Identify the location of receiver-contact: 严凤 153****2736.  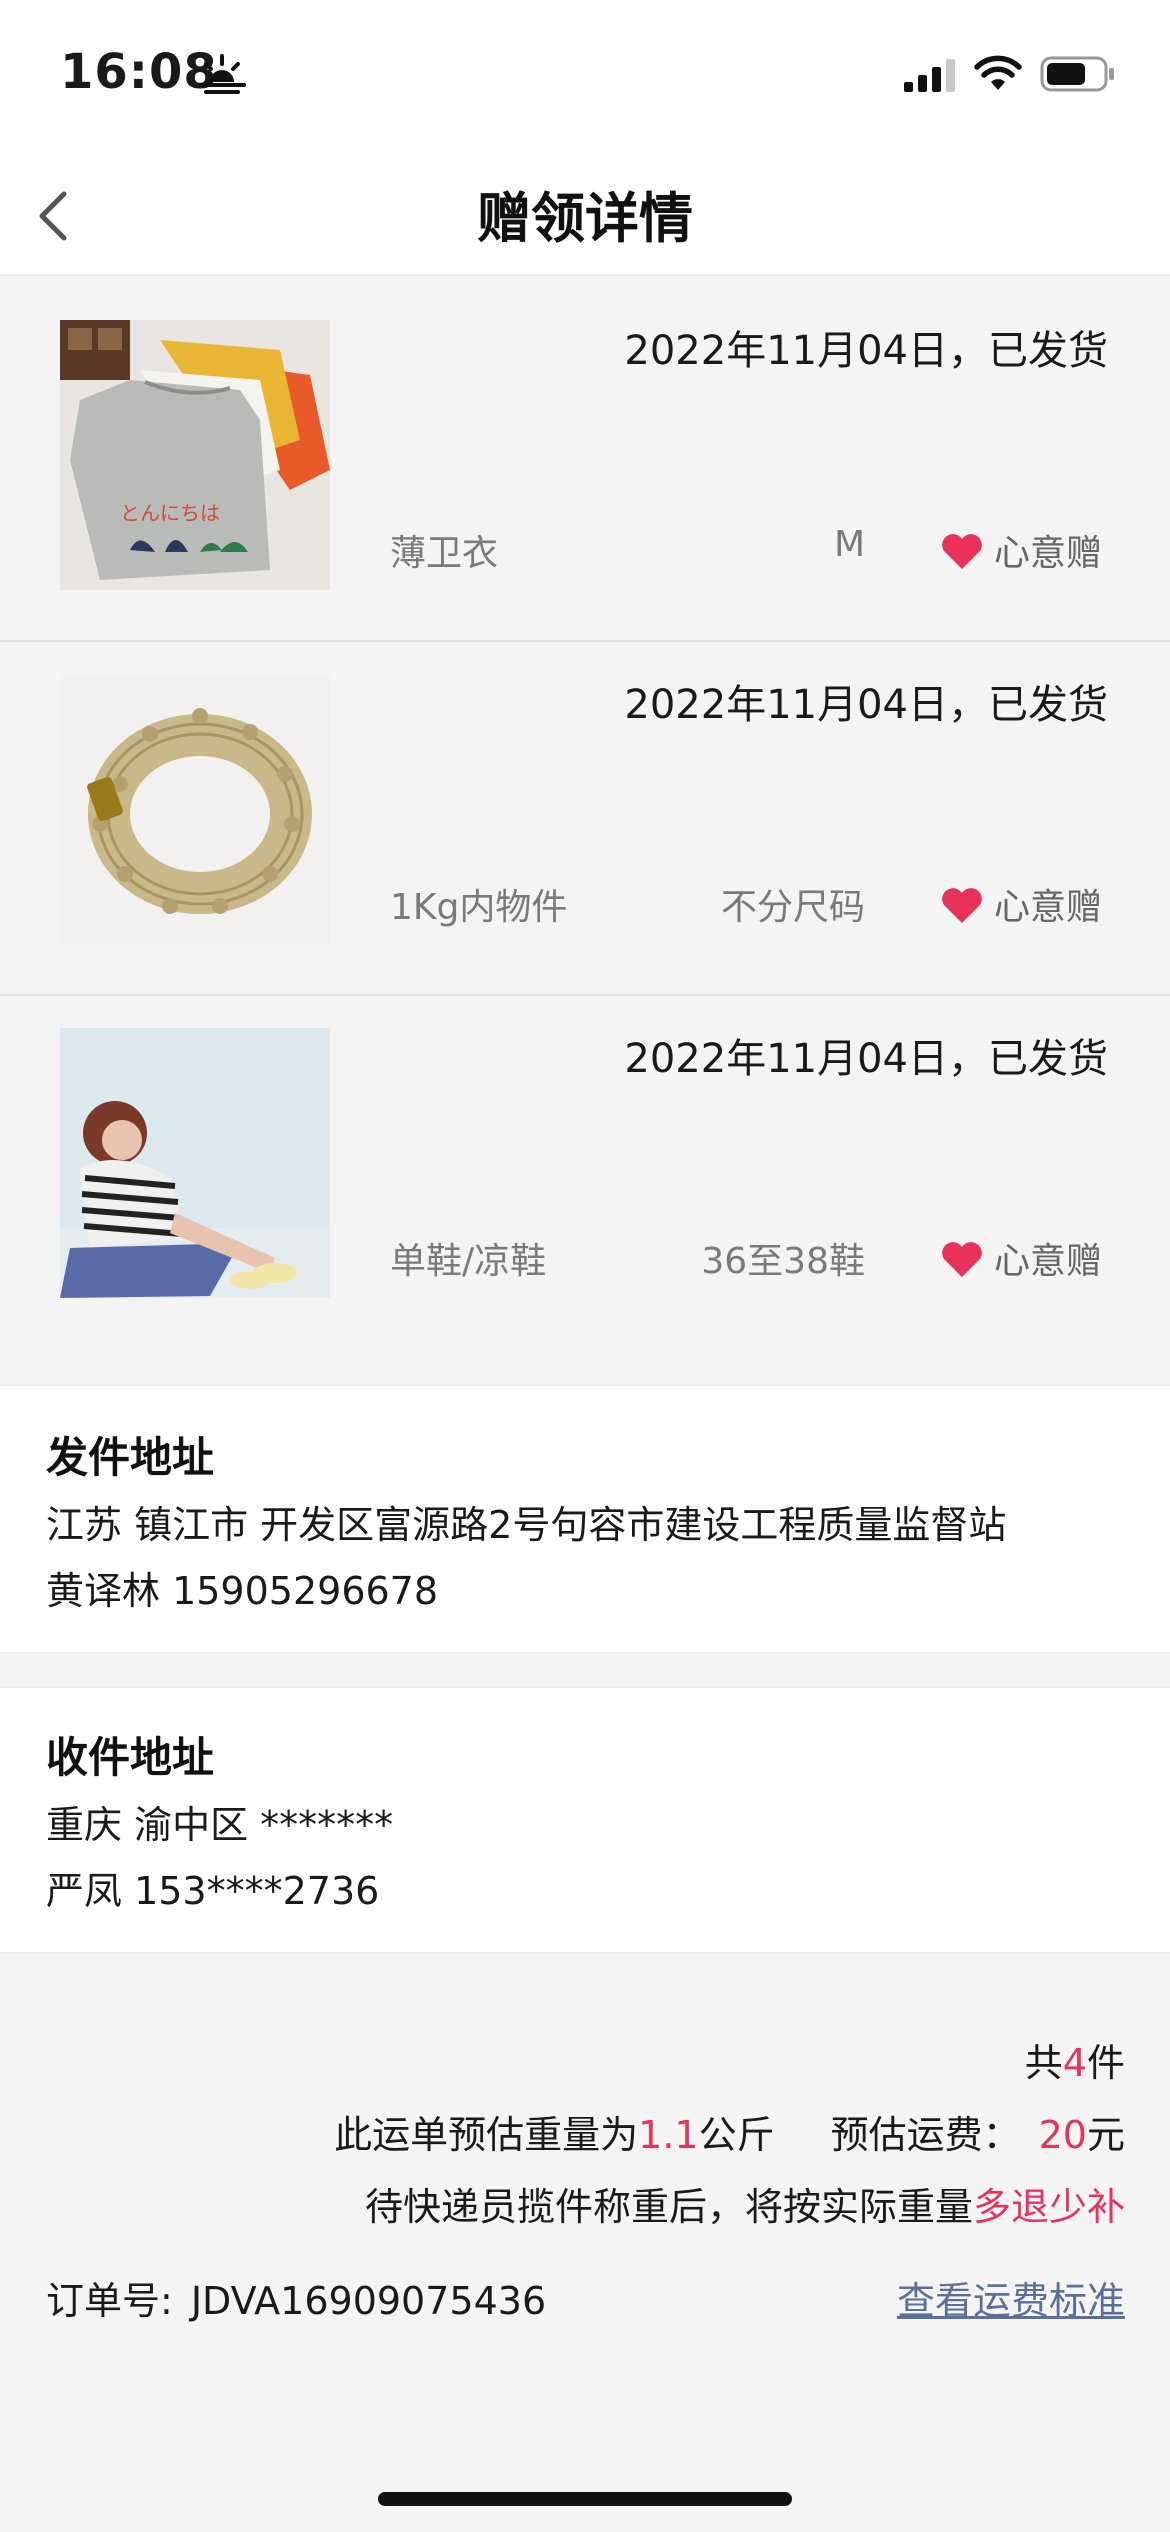
(213, 1891).